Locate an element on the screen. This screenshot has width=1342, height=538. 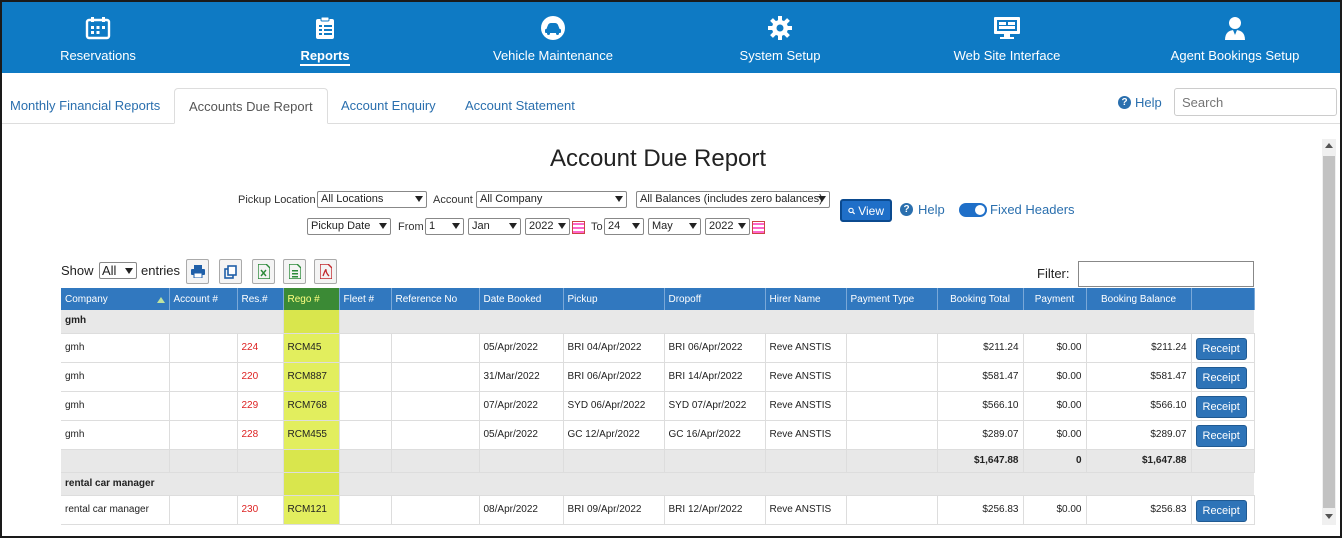
excel-icon is located at coordinates (263, 271).